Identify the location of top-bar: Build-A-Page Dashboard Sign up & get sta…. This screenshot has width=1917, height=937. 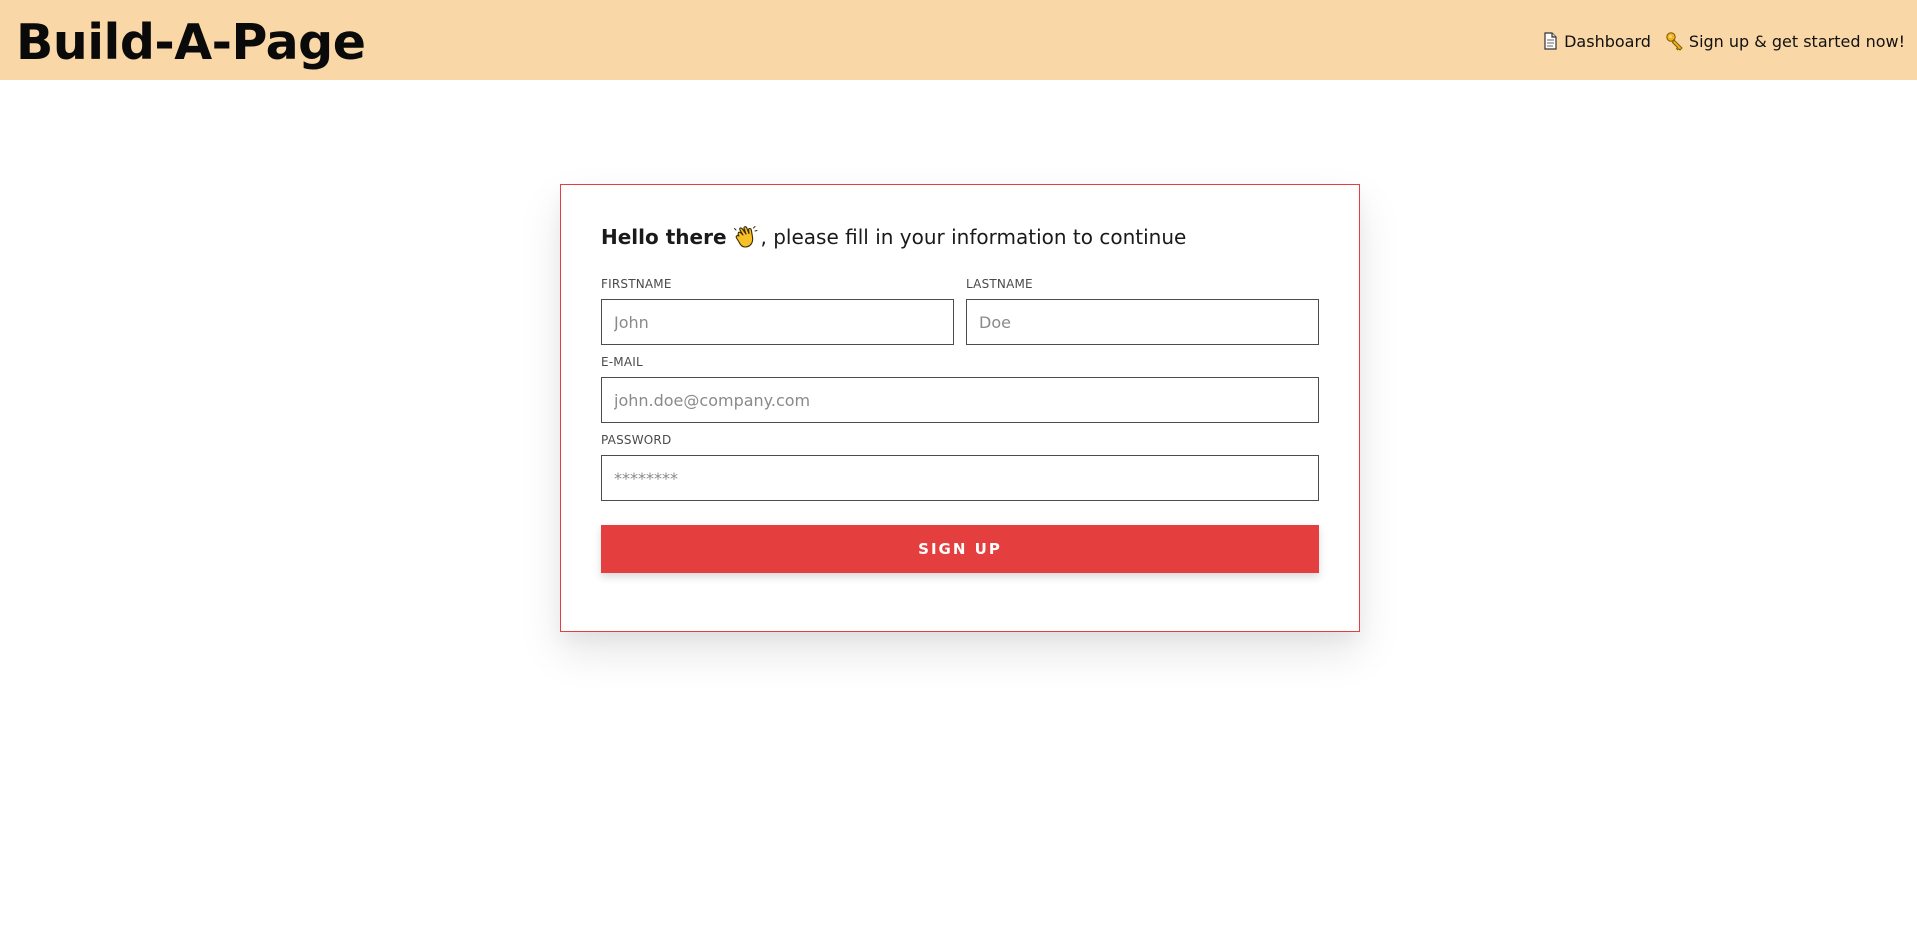
(958, 40).